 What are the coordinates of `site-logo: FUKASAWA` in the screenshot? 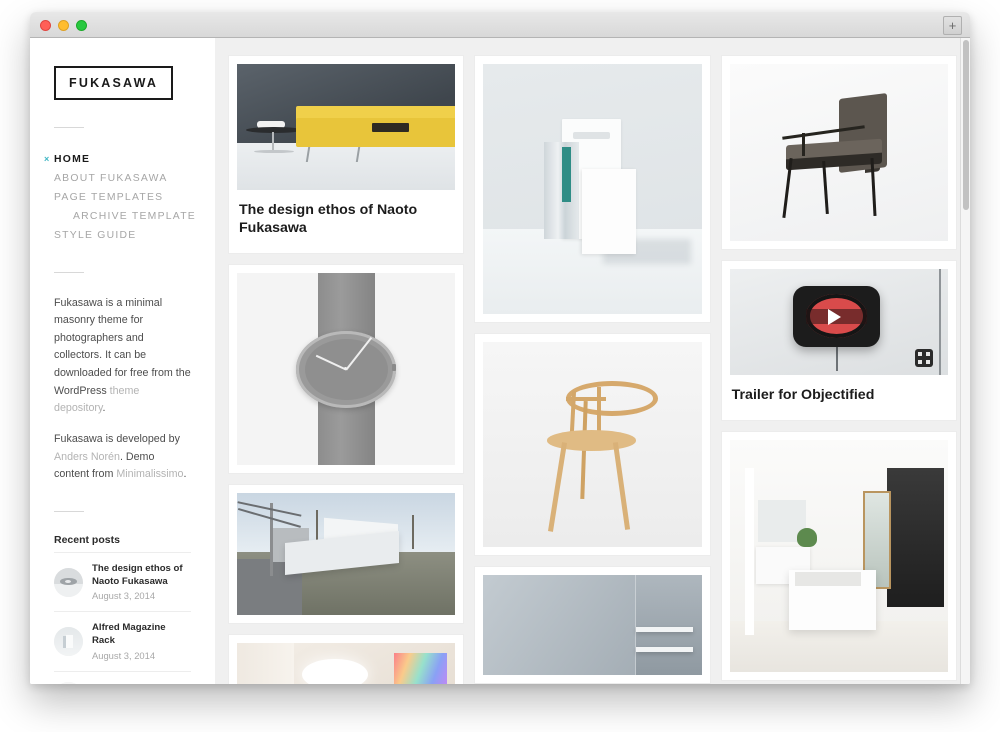 It's located at (114, 83).